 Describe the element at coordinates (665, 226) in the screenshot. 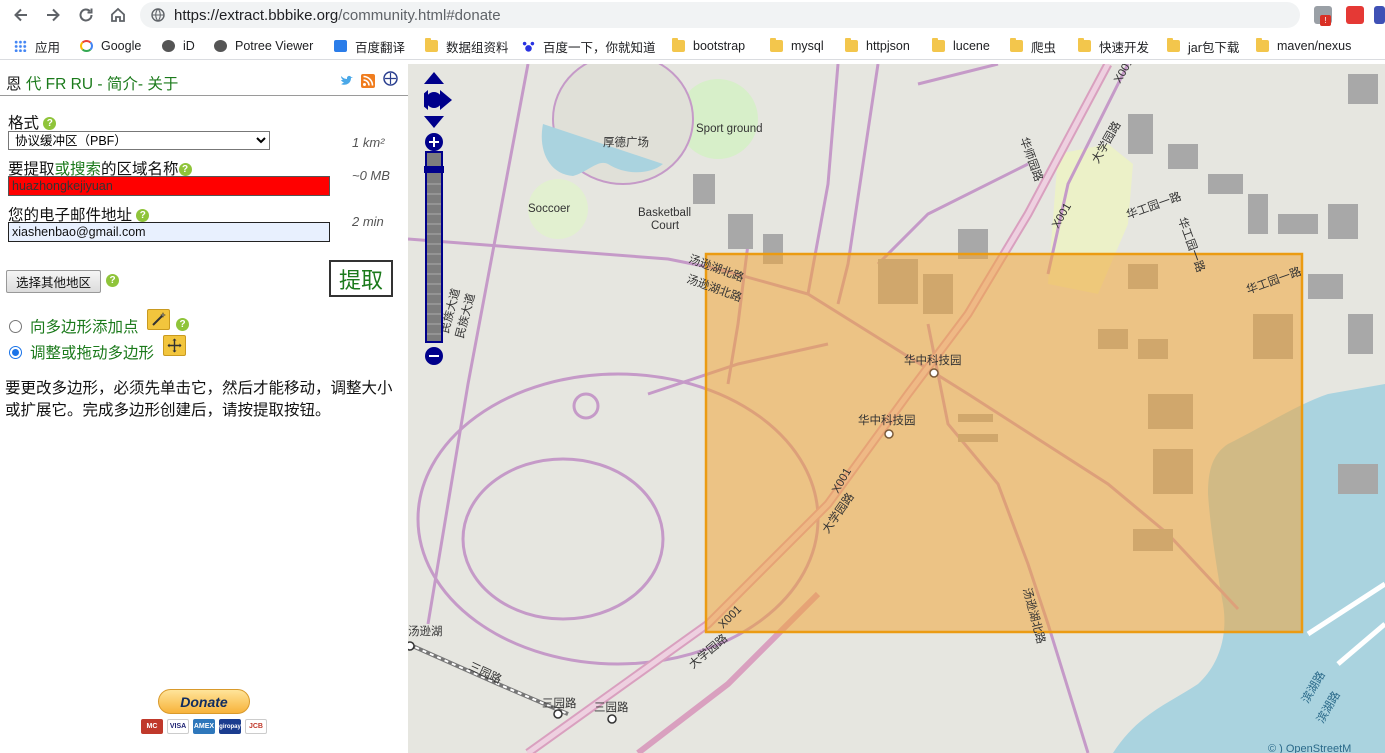

I see `map-label: Court` at that location.